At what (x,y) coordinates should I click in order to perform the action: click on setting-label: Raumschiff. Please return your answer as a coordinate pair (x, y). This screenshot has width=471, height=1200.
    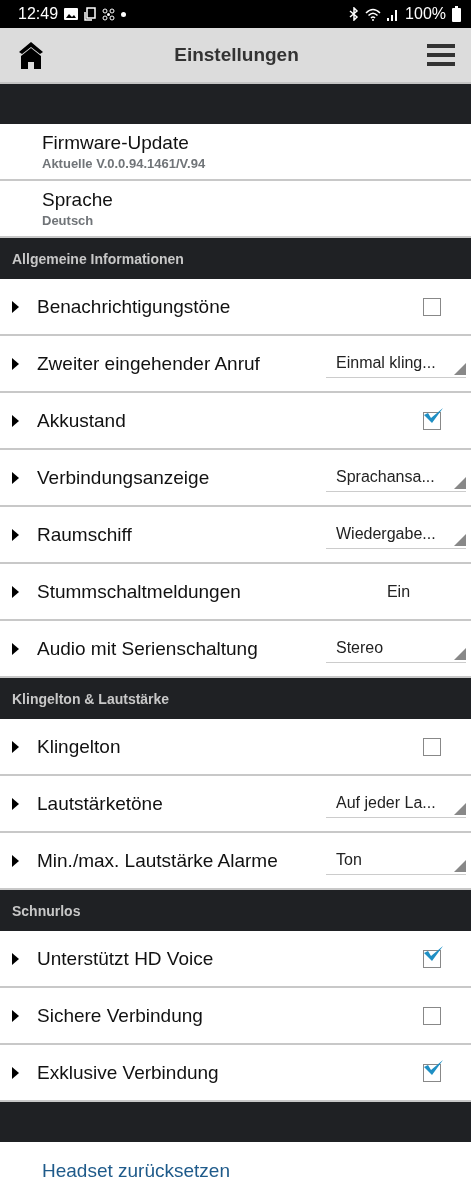
    Looking at the image, I should click on (85, 534).